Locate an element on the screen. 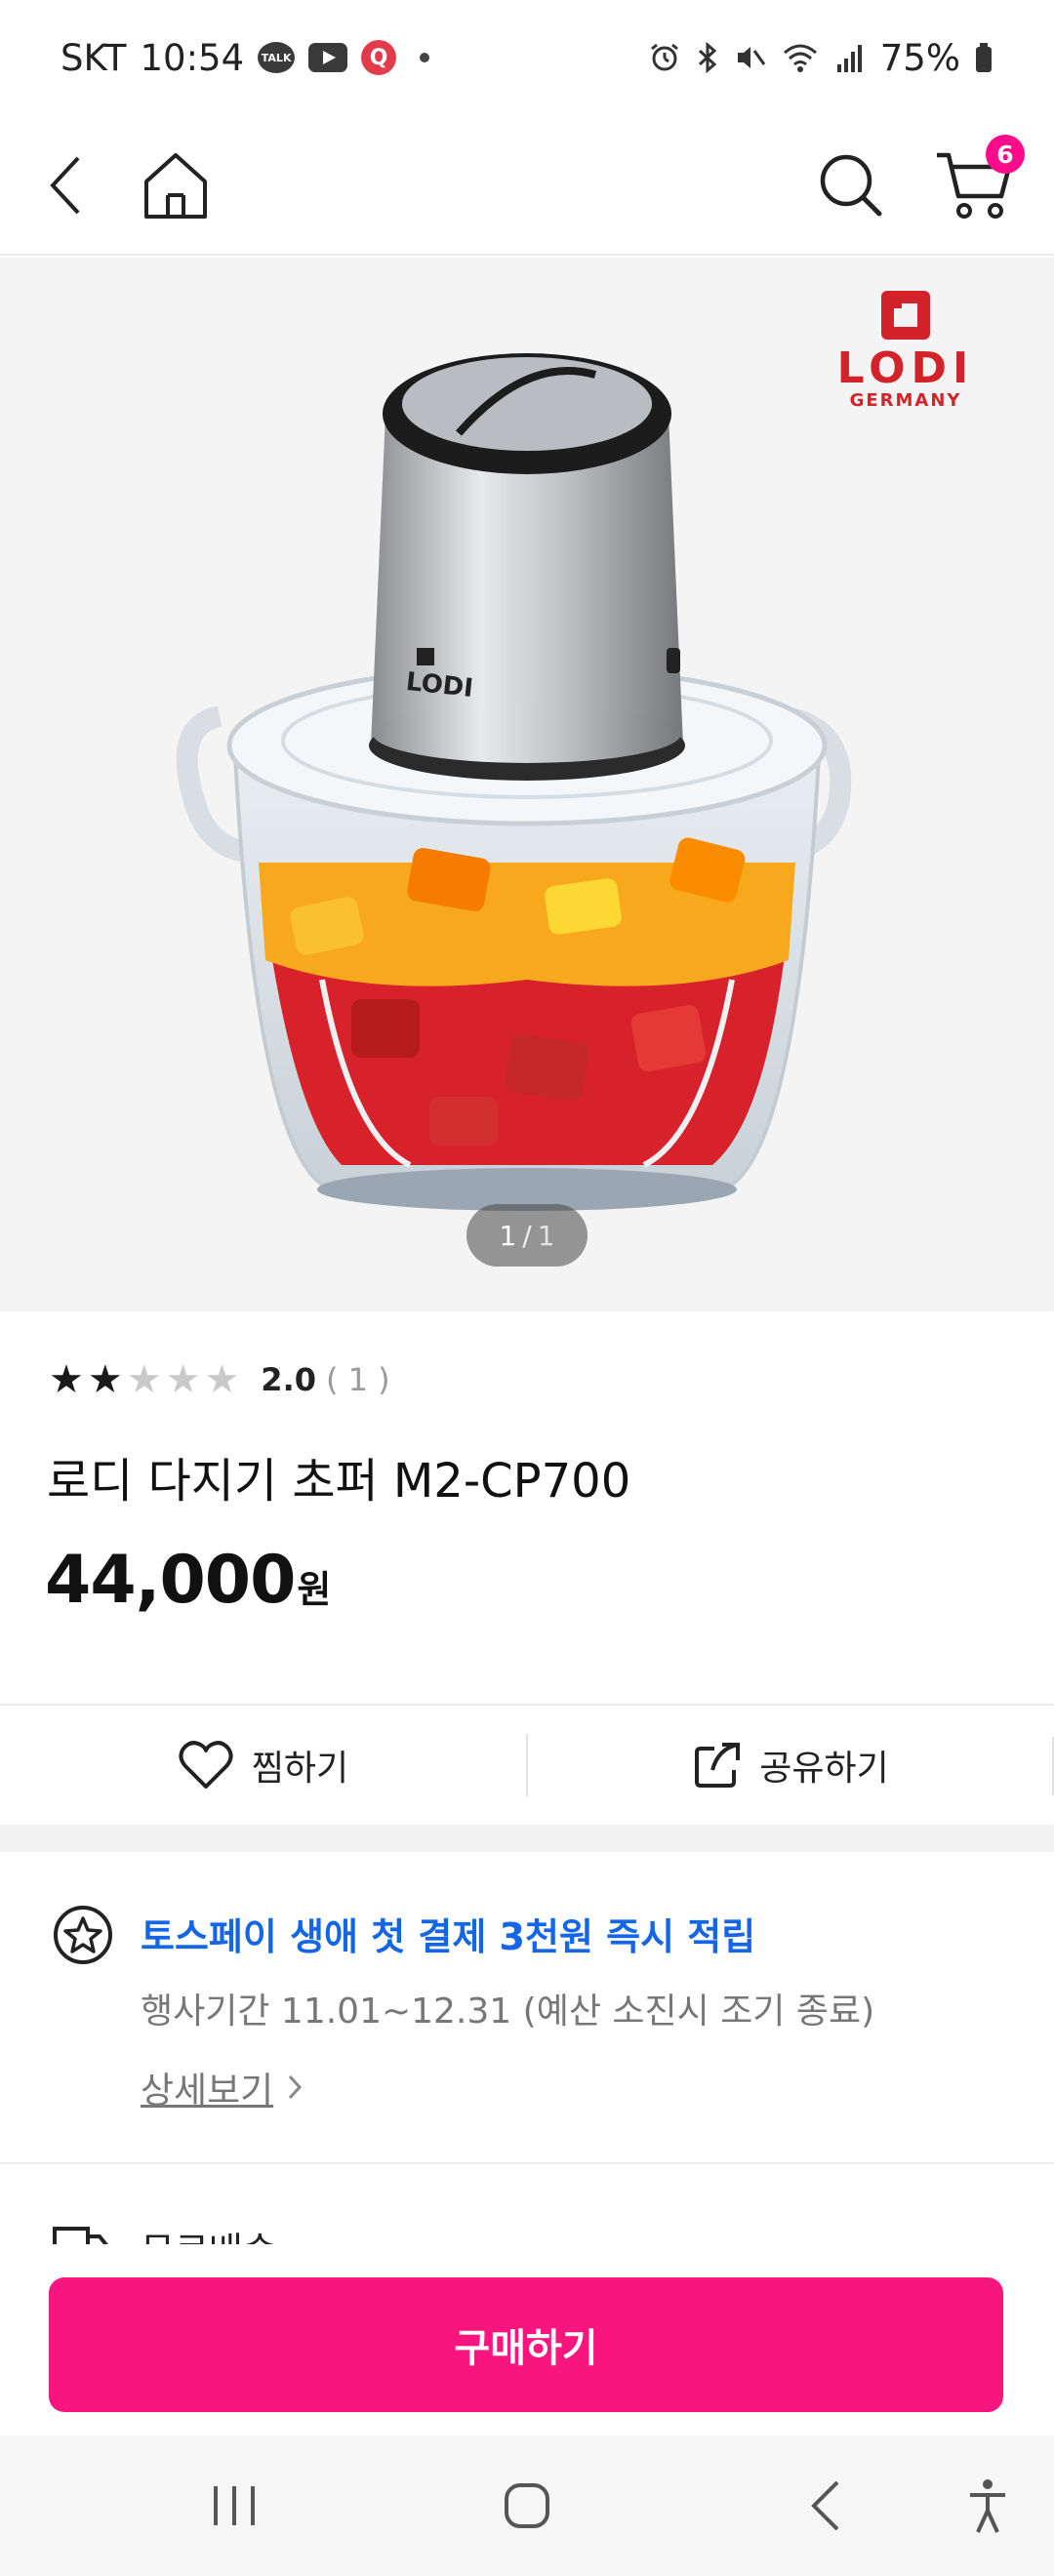  share-icon is located at coordinates (718, 1765).